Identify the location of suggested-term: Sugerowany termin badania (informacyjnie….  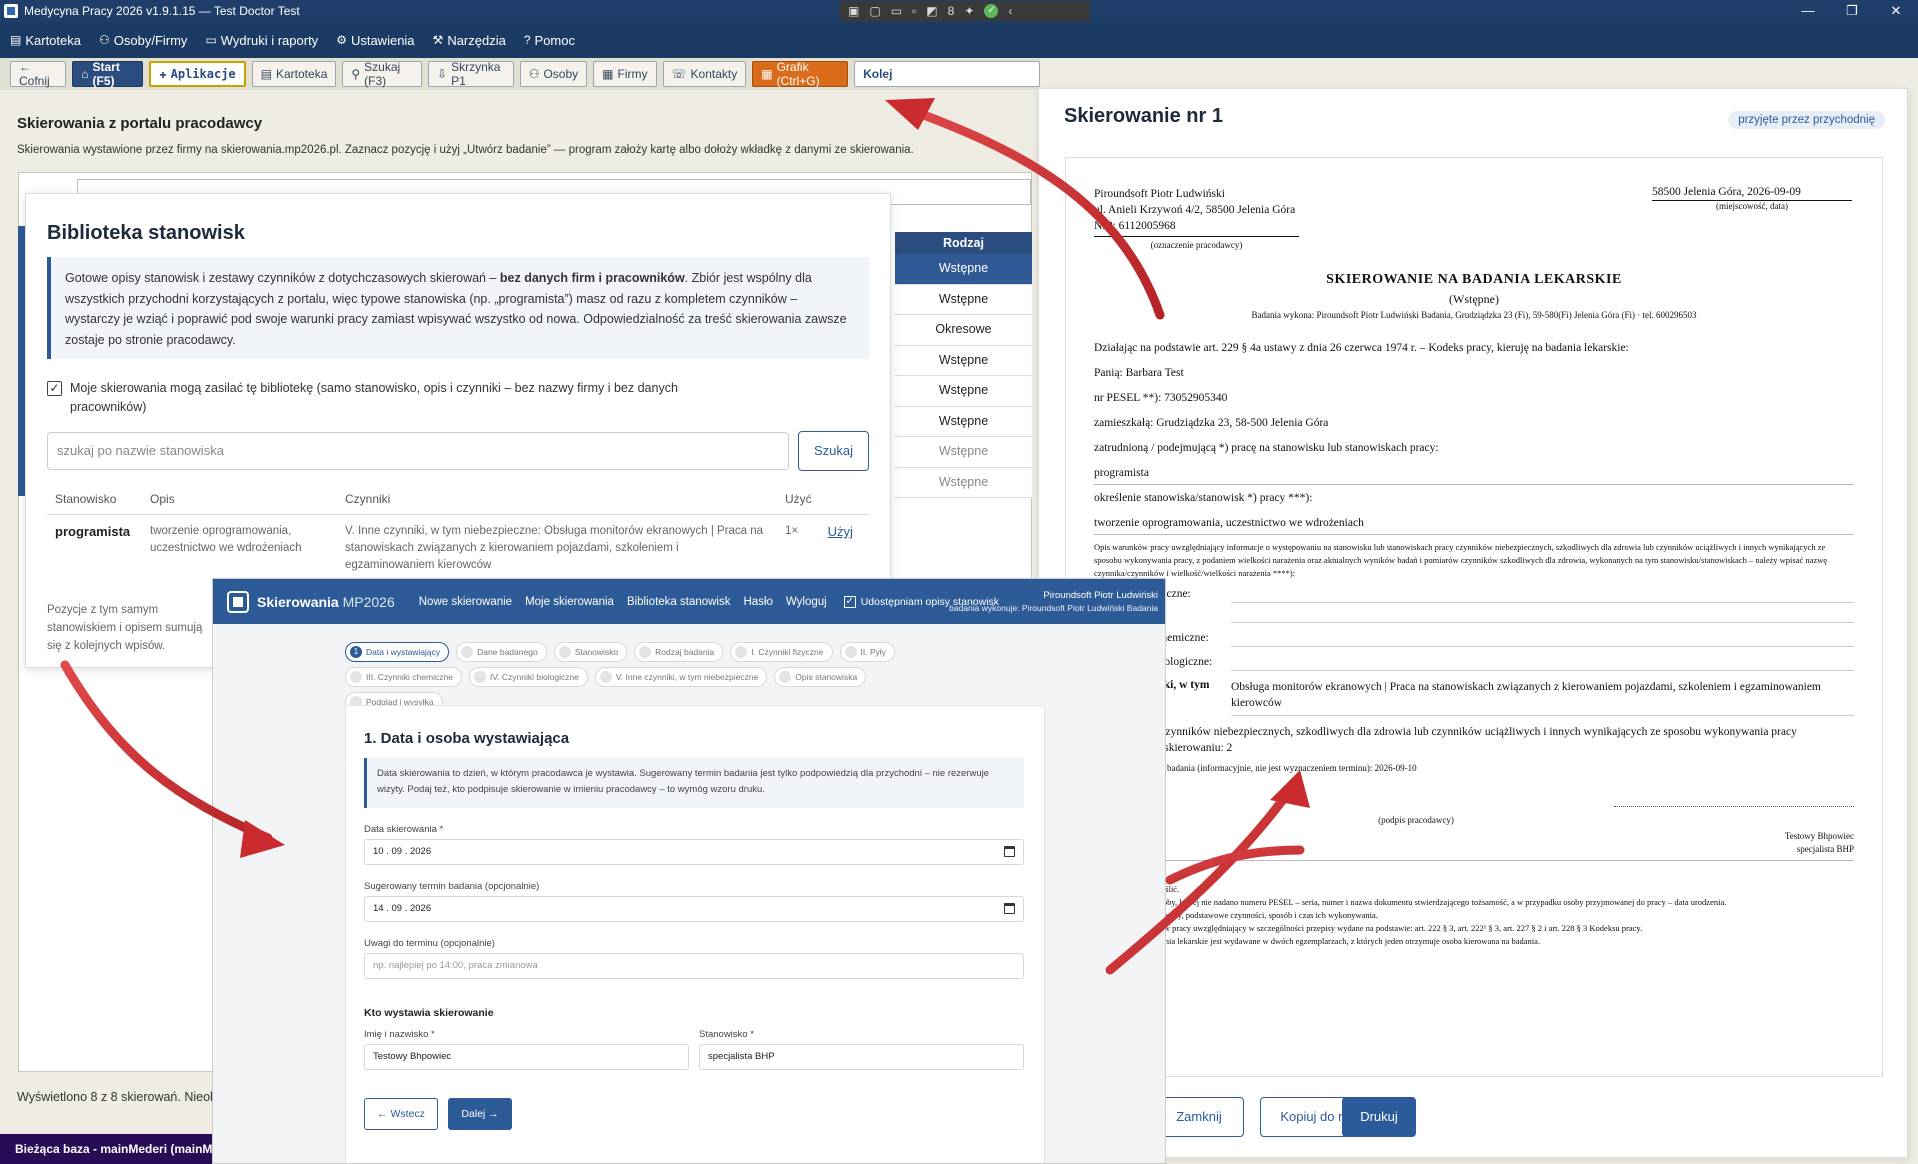
(1255, 768).